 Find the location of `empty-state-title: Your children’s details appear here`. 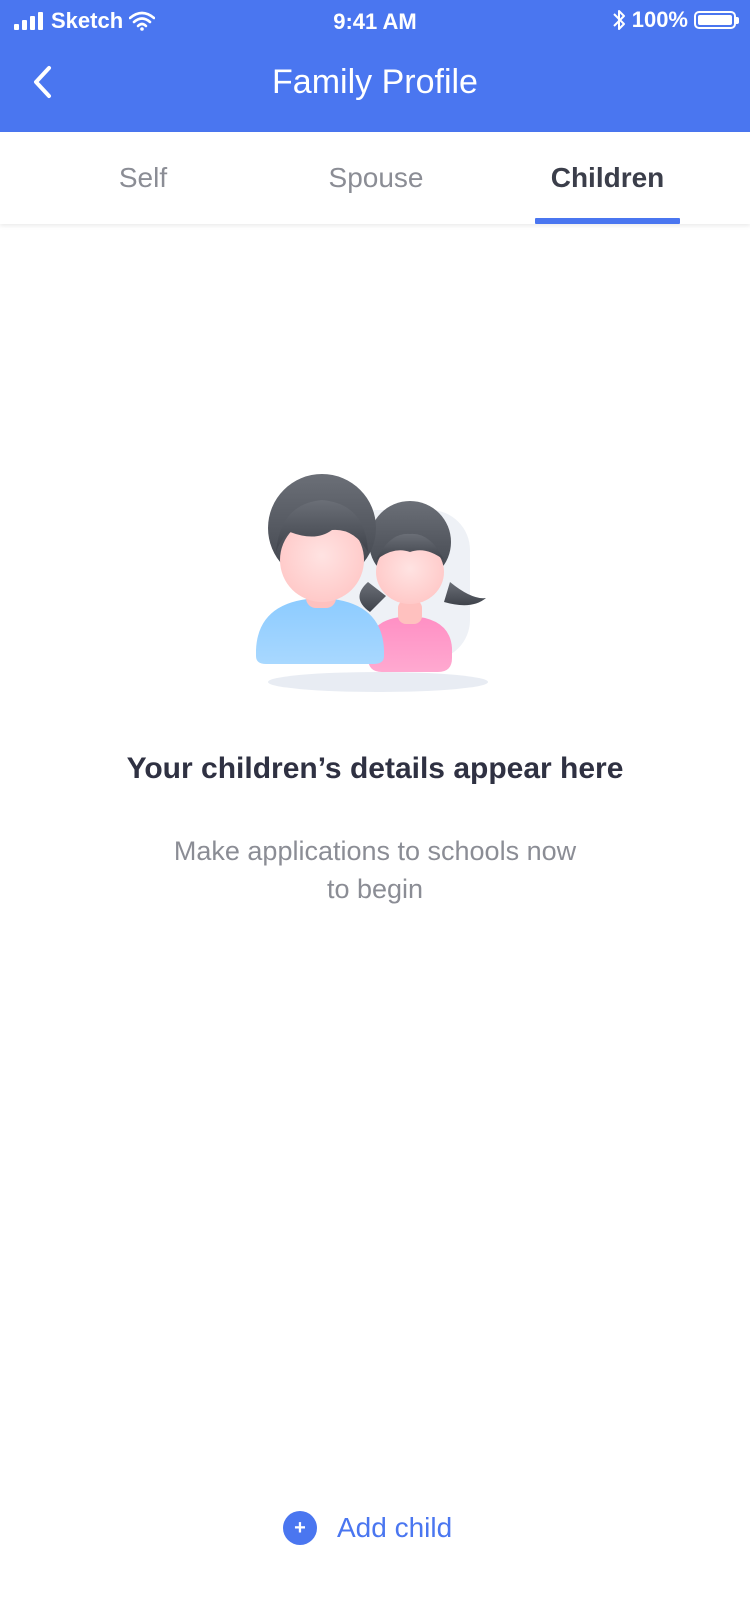

empty-state-title: Your children’s details appear here is located at coordinates (375, 768).